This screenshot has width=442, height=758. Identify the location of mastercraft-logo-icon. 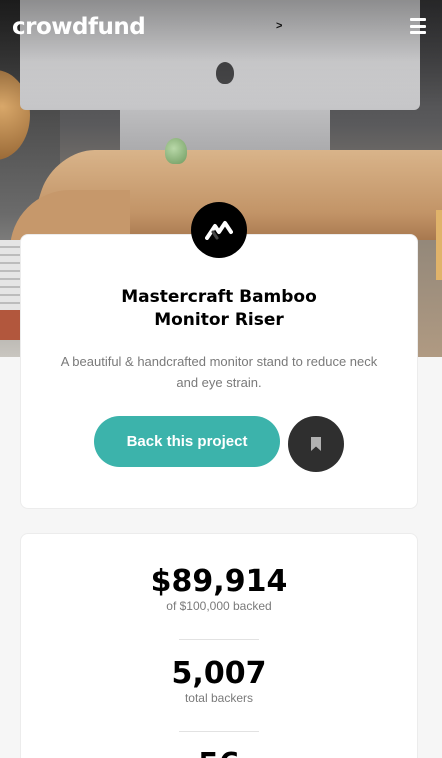
(219, 230).